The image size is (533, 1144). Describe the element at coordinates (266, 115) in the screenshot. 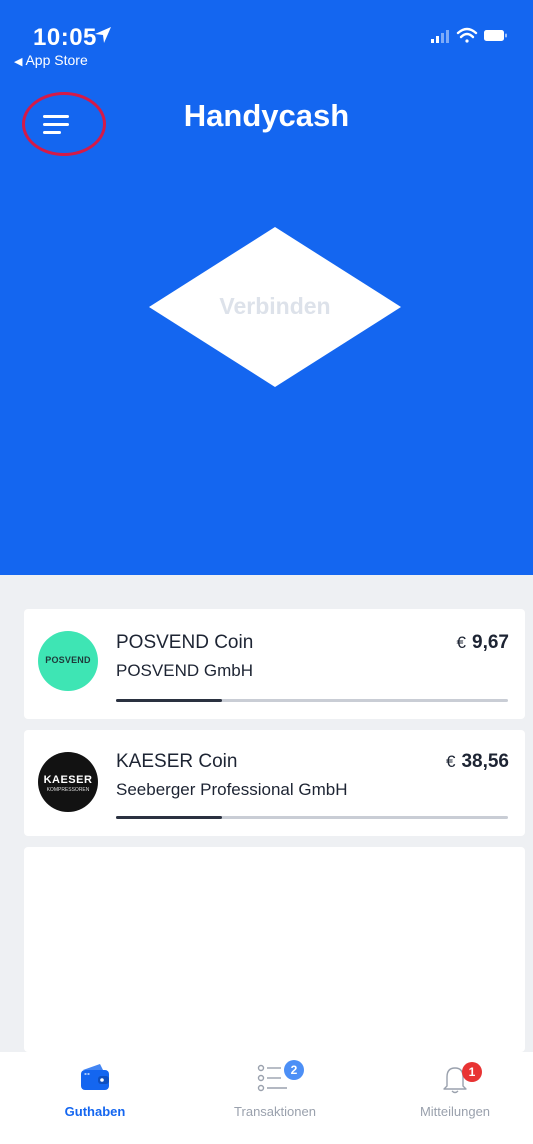

I see `page-title: Handycash` at that location.